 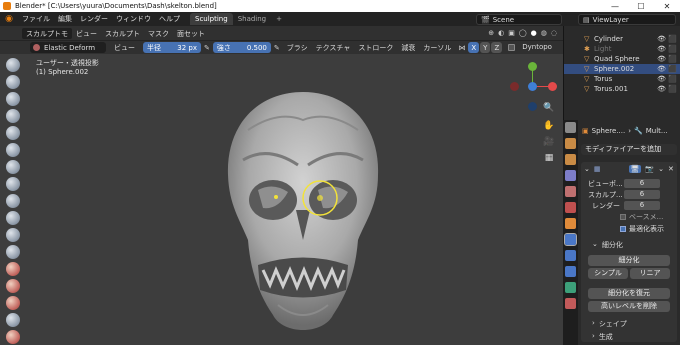 I want to click on menu-sculpt: スカルプト, so click(x=122, y=33).